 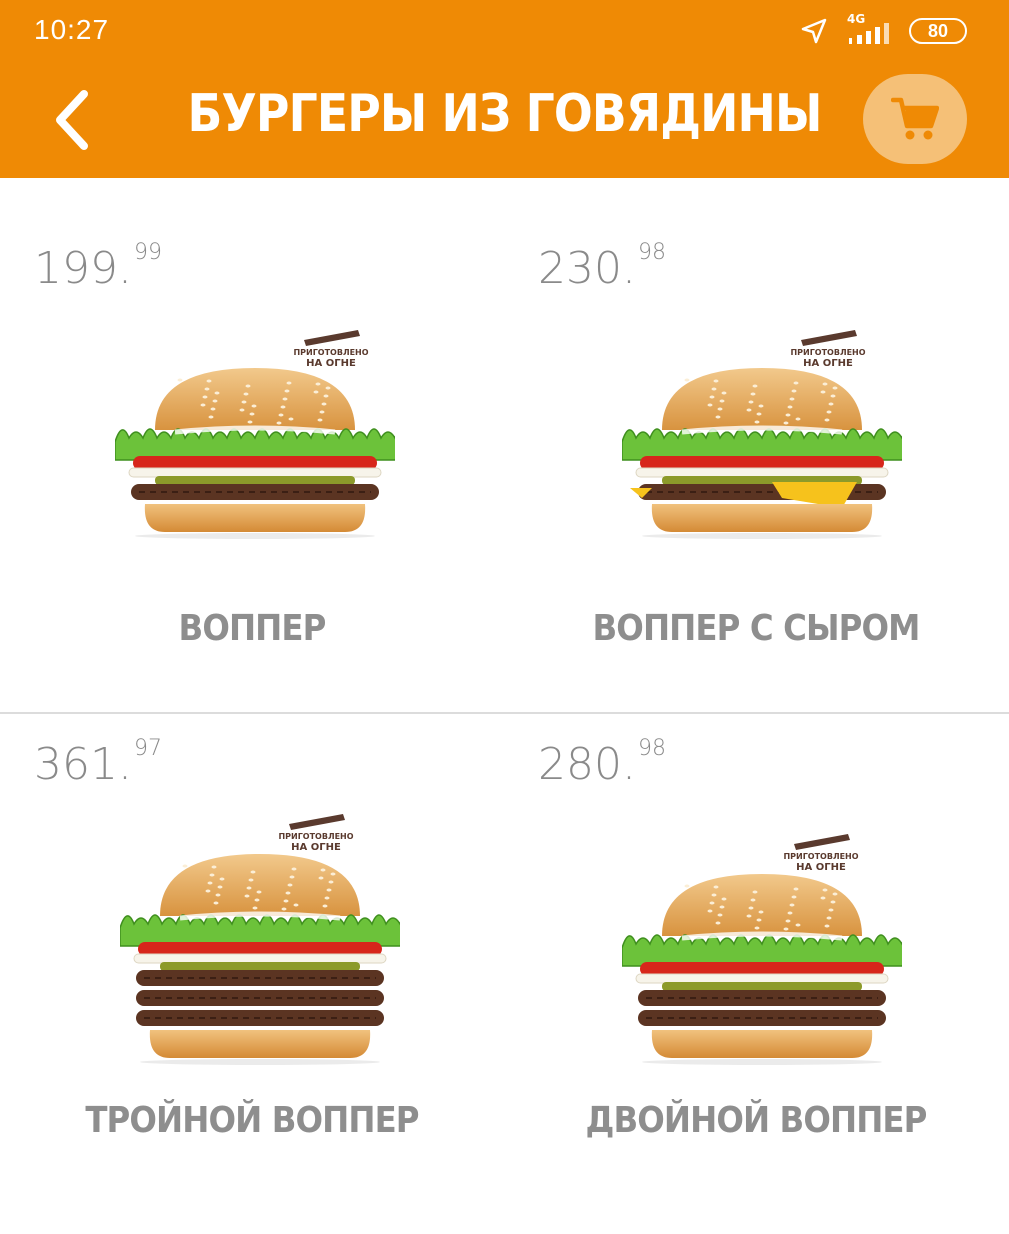 I want to click on app-header: 10:27 4G 80 БУРГЕРЫ ИЗ ГОВЯДИНЫ, so click(x=504, y=89).